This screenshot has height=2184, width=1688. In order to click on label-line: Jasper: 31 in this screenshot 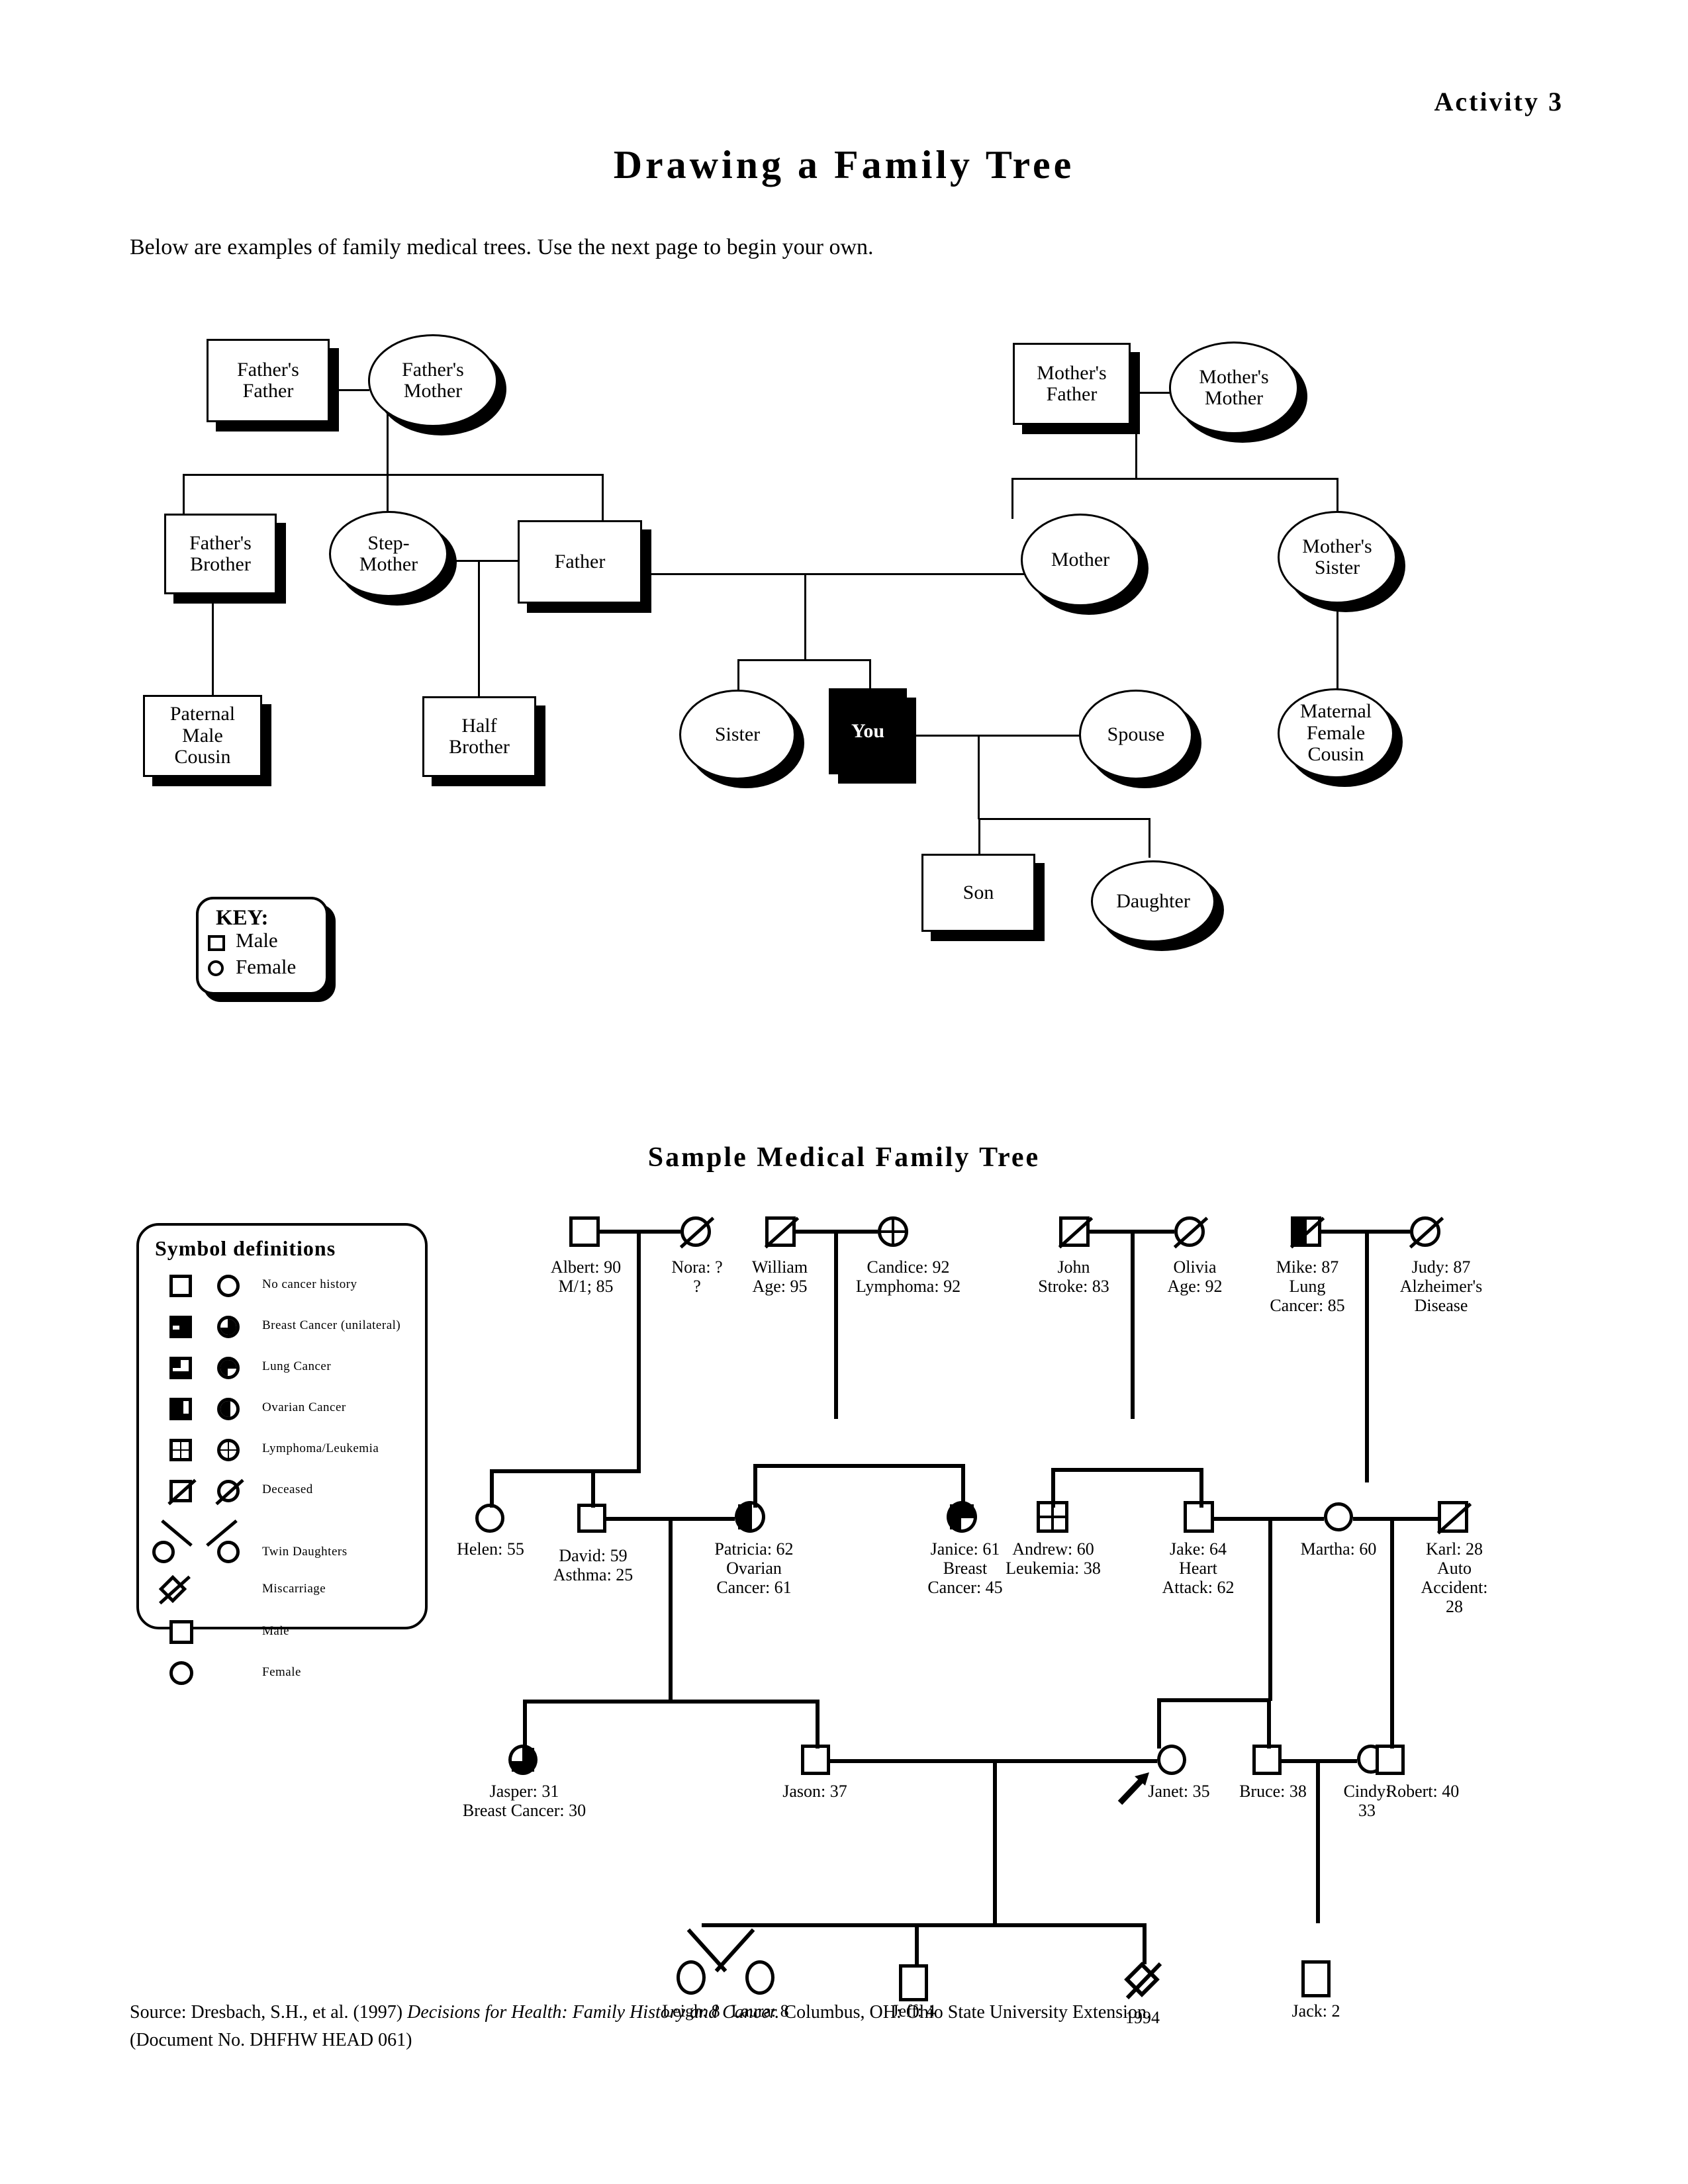, I will do `click(524, 1792)`.